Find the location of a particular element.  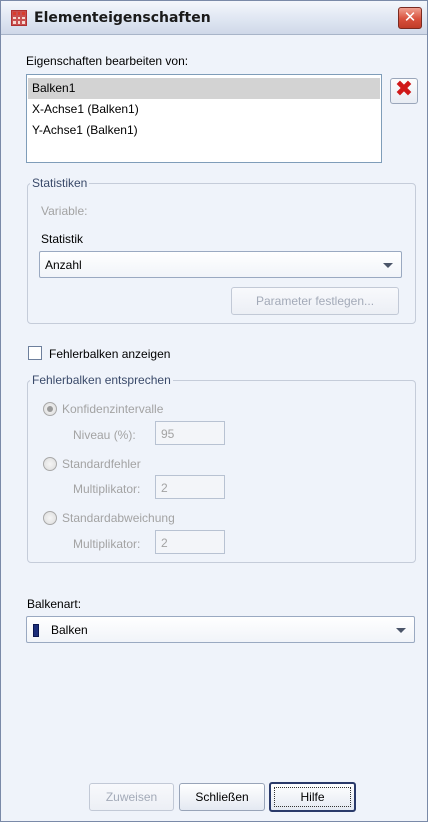

show-error-bars-checkbox is located at coordinates (35, 353).